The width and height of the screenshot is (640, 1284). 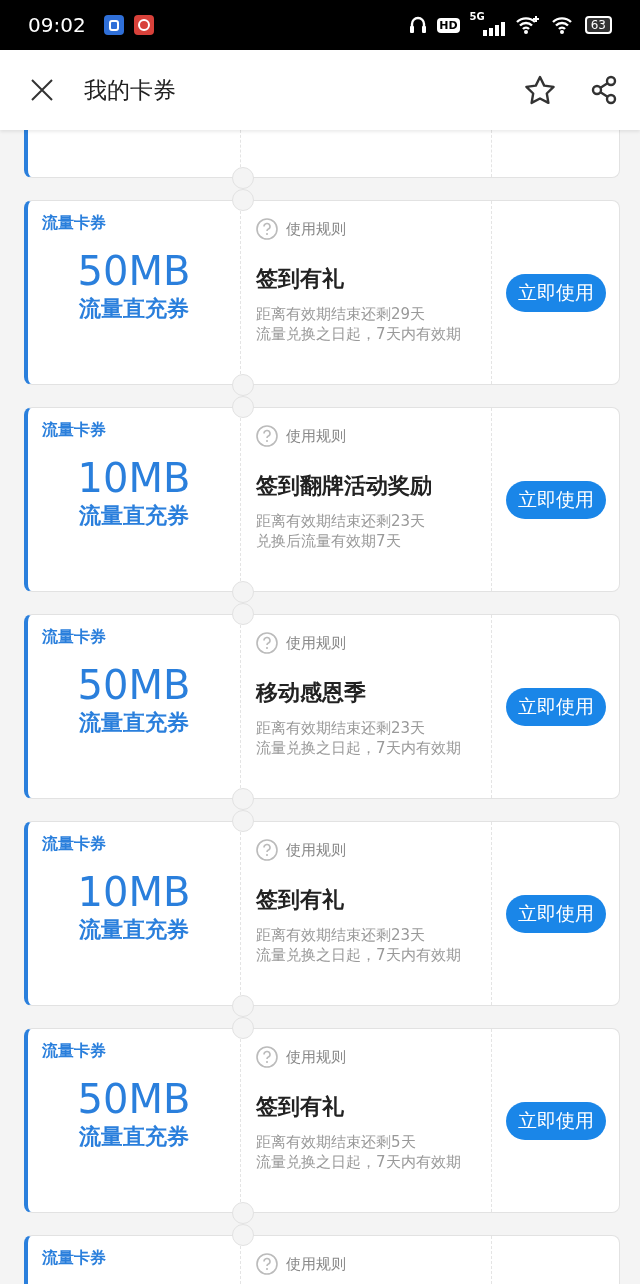 I want to click on coupon-description: 距离有效期结束还剩29天, so click(x=341, y=314).